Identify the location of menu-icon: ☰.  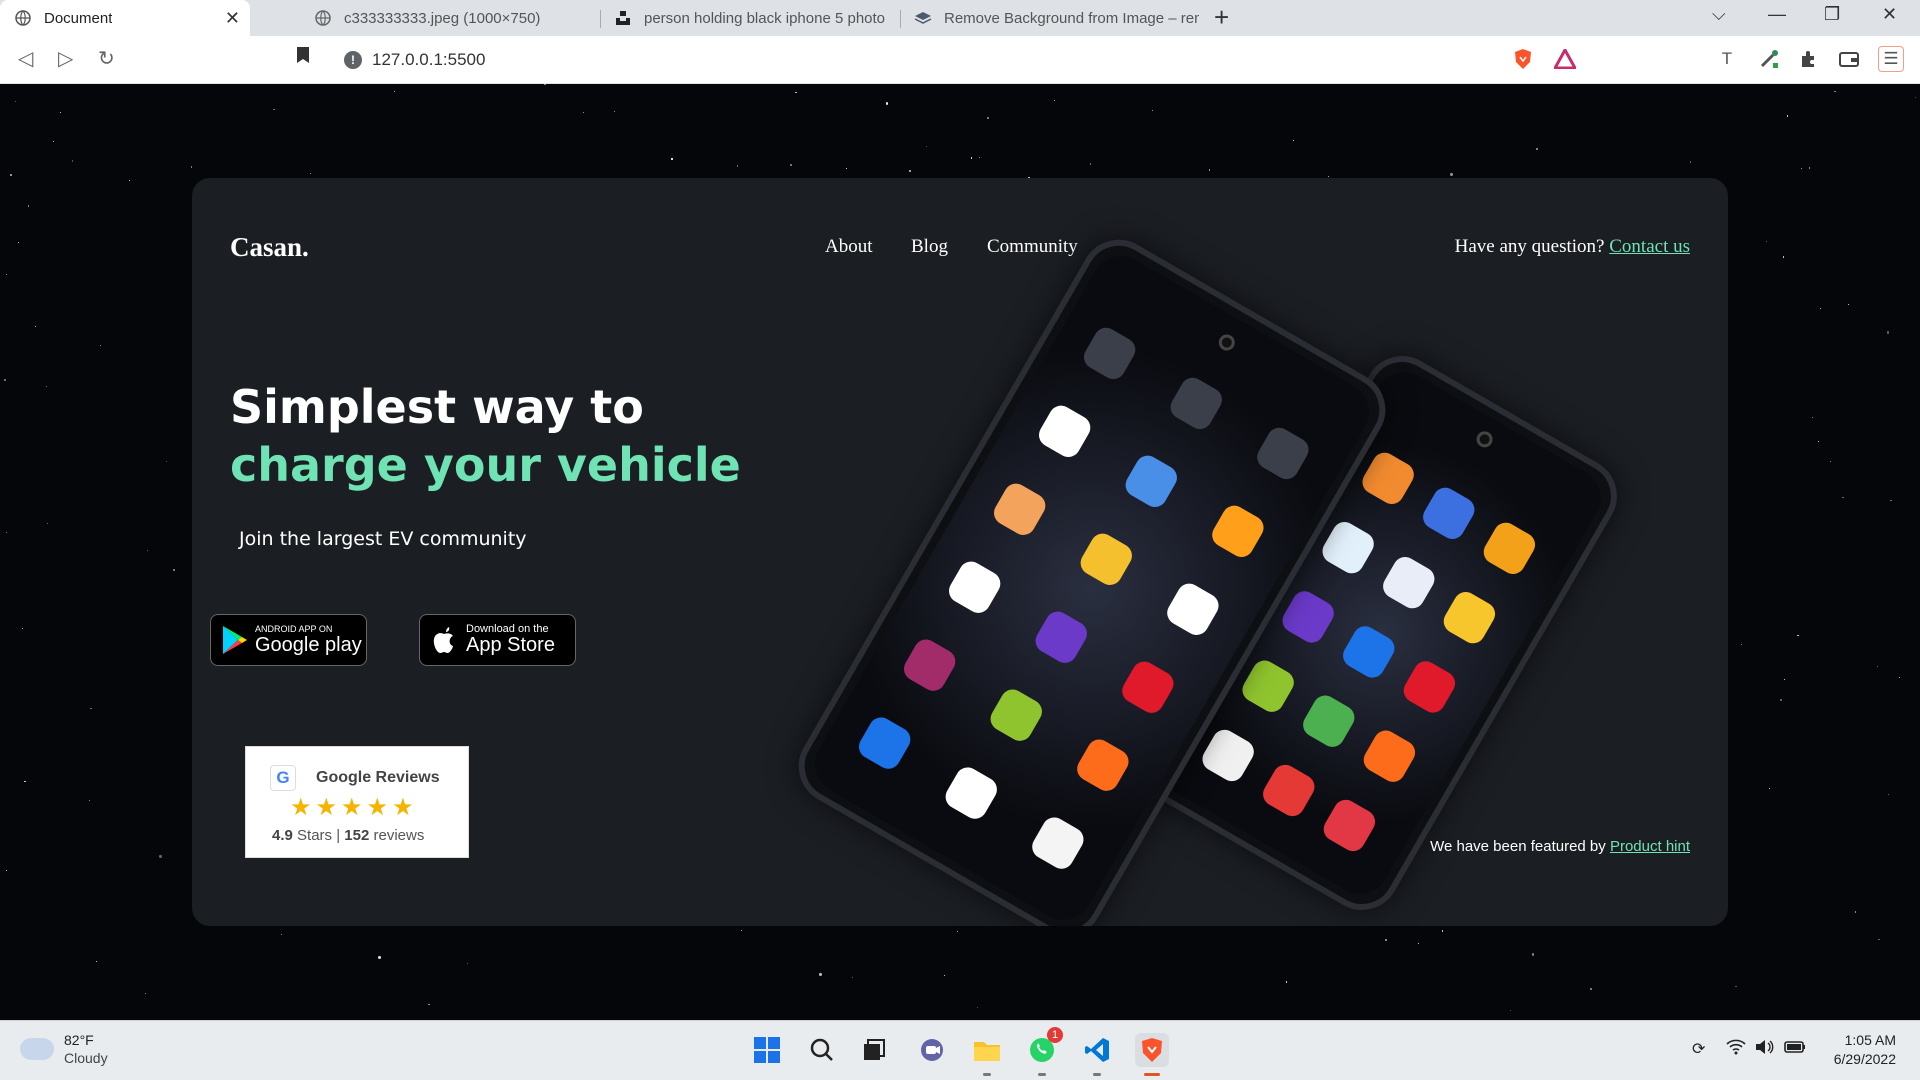
(1891, 59).